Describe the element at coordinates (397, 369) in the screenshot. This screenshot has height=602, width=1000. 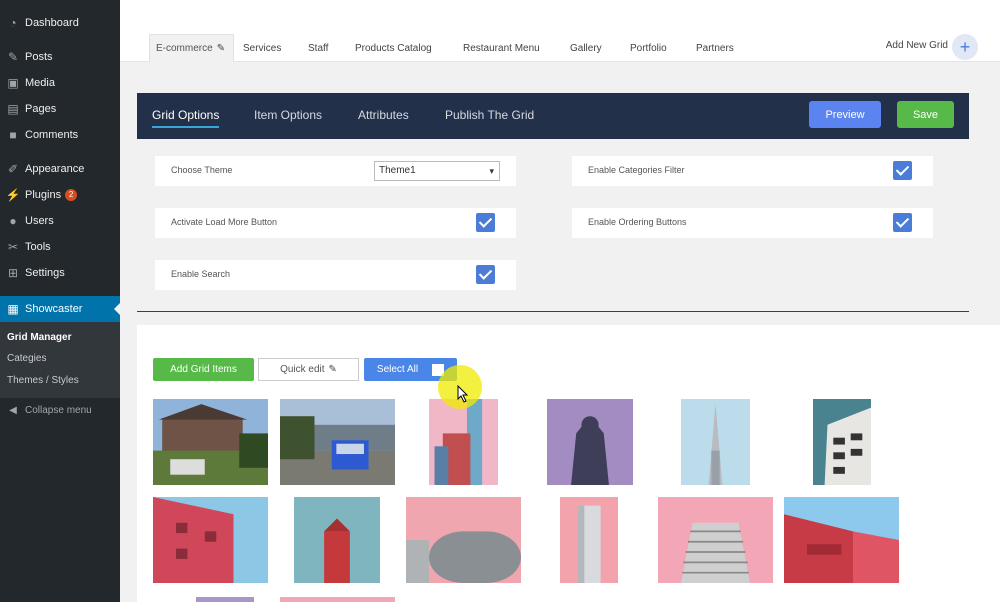
I see `select-all-label: Select All` at that location.